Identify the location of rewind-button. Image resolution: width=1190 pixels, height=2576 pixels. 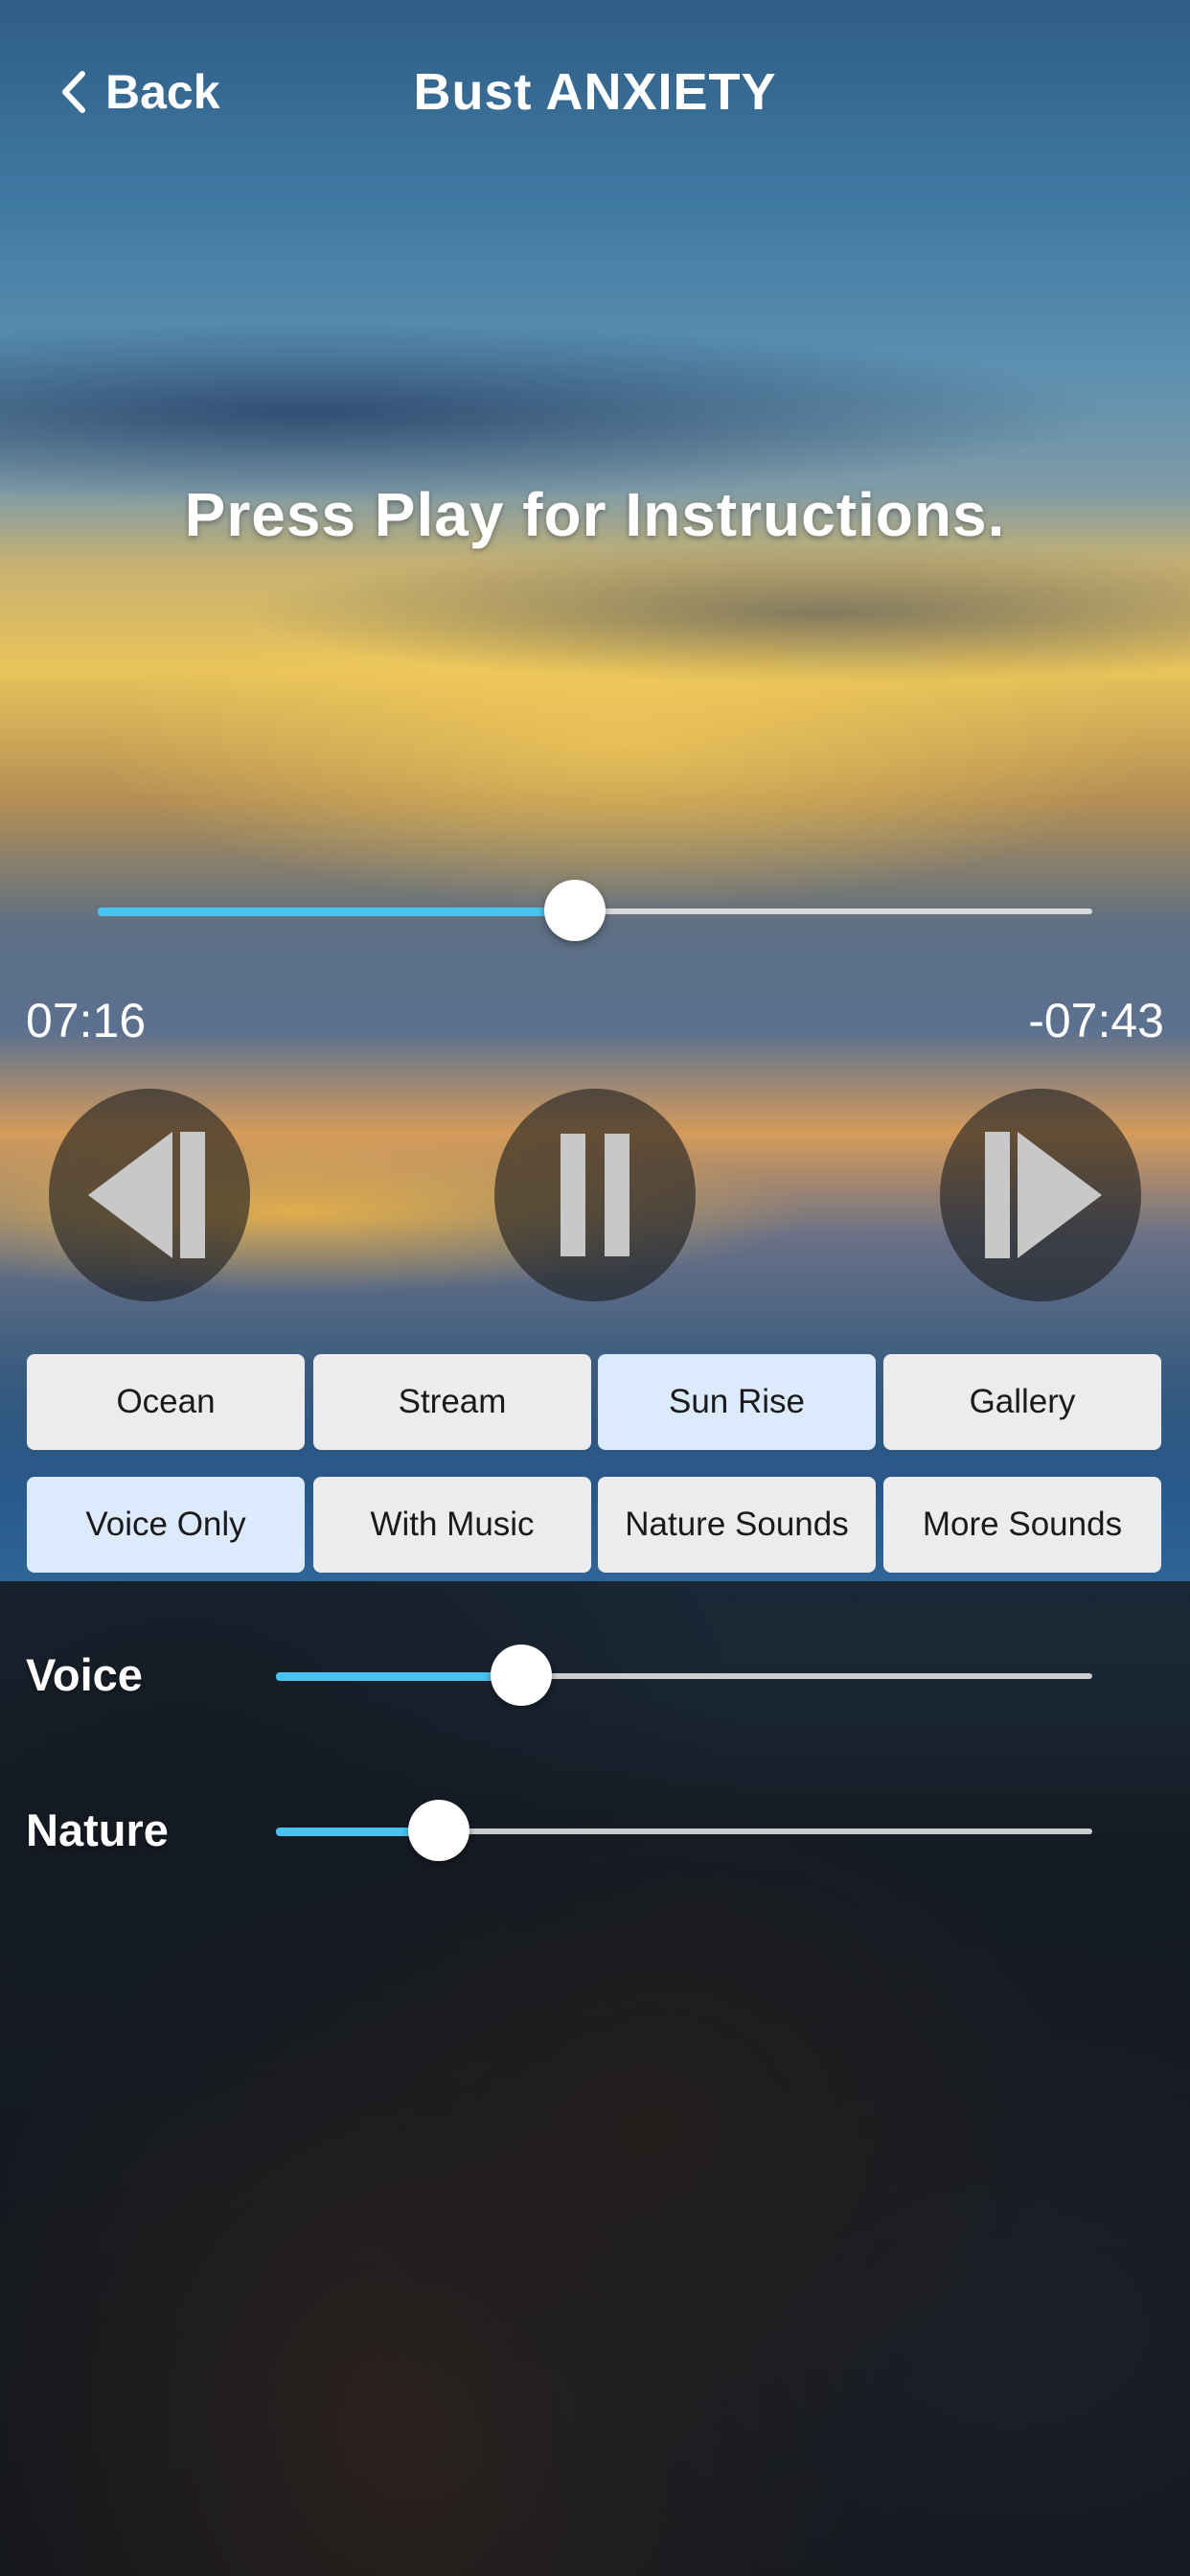
(150, 1195).